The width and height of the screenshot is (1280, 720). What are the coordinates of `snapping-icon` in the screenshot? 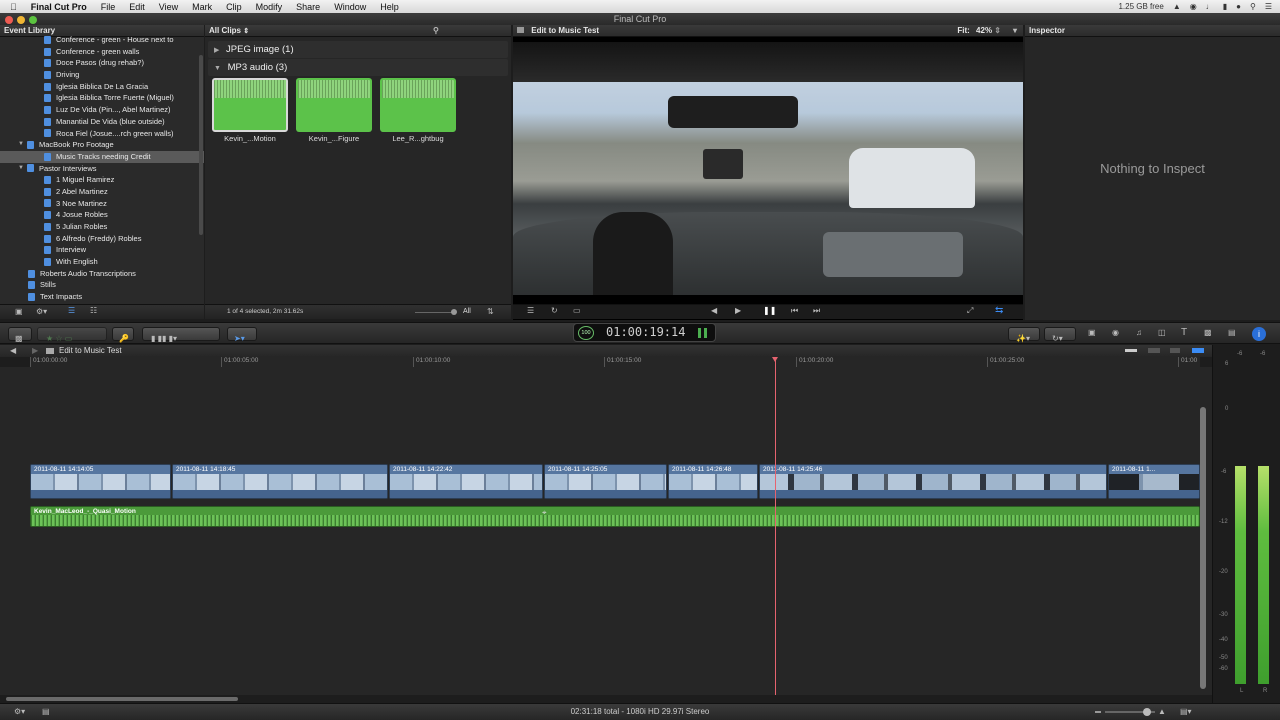 It's located at (1175, 350).